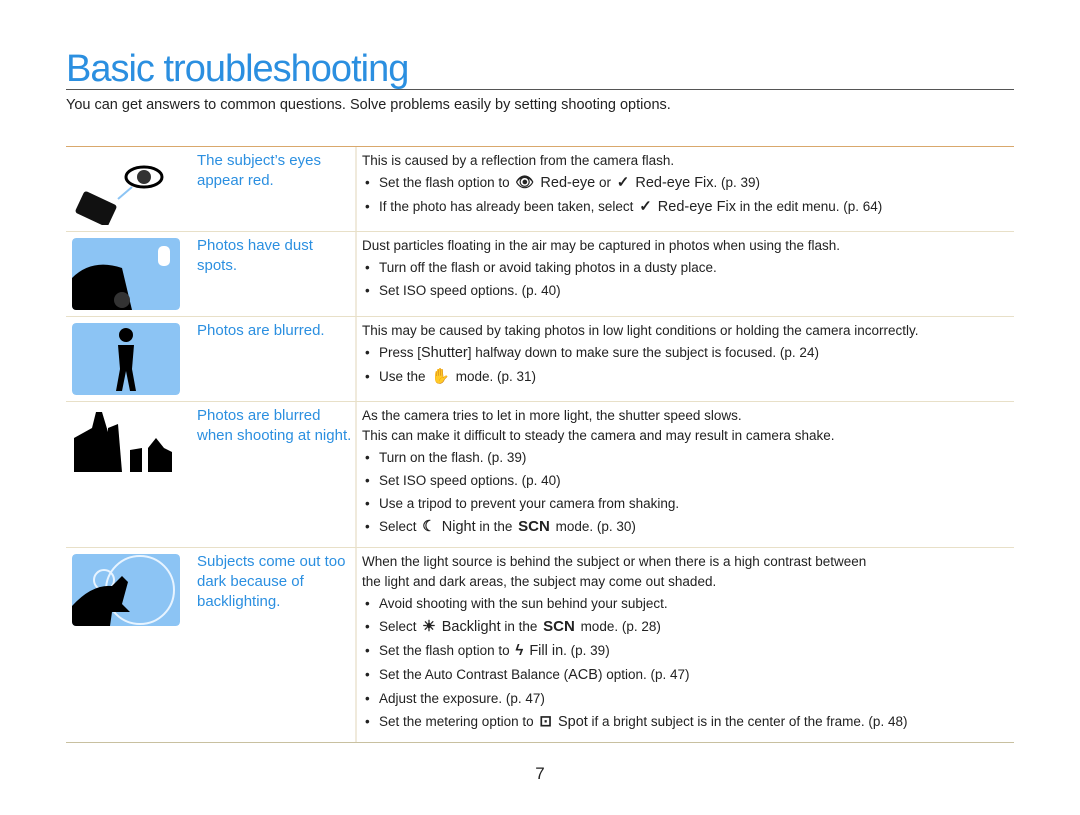 The width and height of the screenshot is (1080, 815). Describe the element at coordinates (566, 183) in the screenshot. I see `option-name: Red-eye` at that location.